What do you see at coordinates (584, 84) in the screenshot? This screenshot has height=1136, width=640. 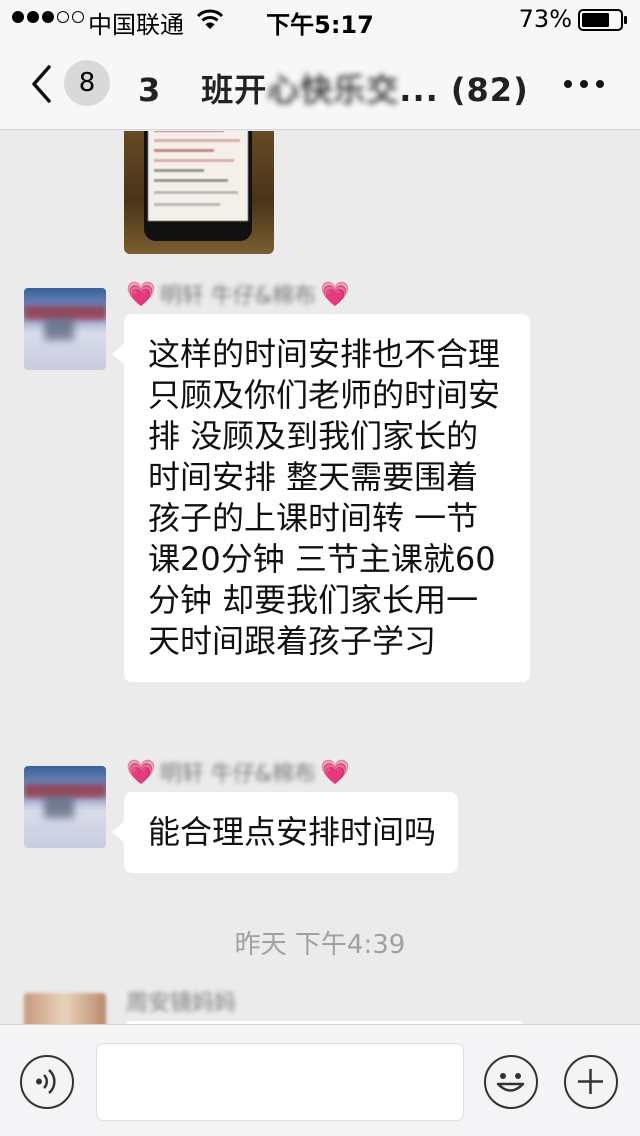 I see `more-options-icon` at bounding box center [584, 84].